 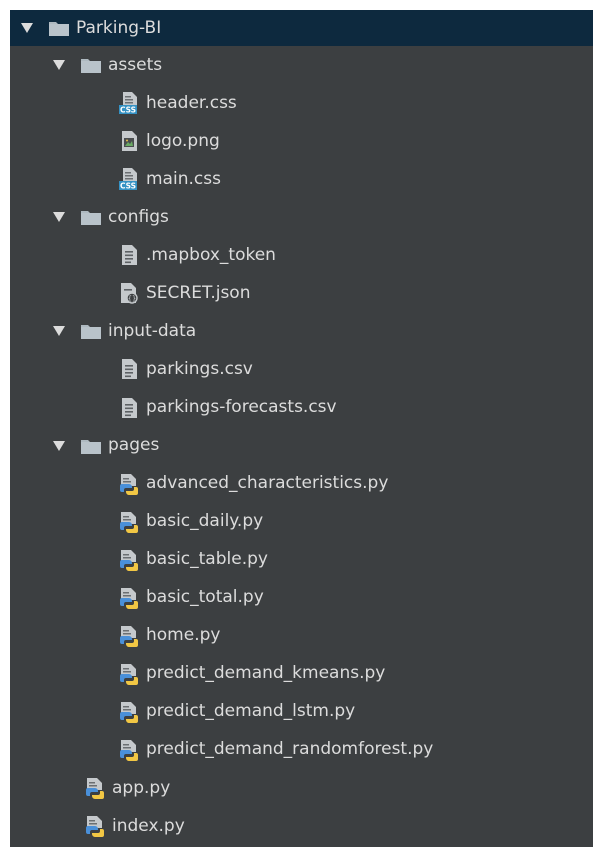 I want to click on root-folder-label: Parking-BI, so click(x=119, y=27).